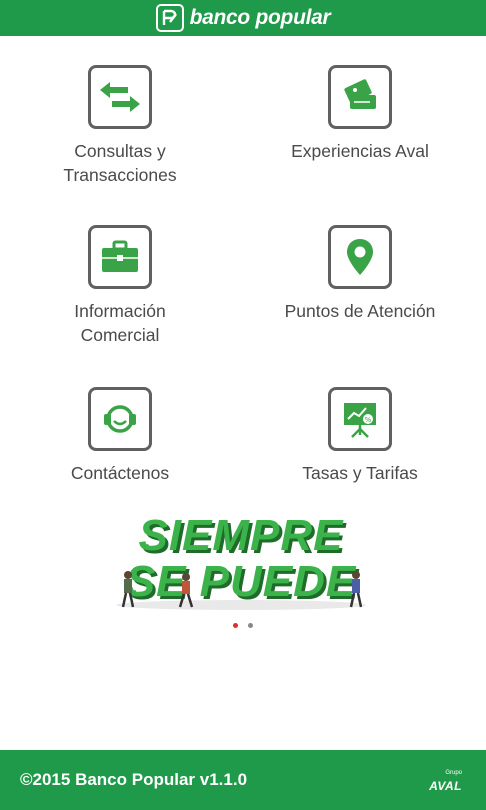 The width and height of the screenshot is (486, 810). I want to click on brand-logo: banco popular, so click(243, 18).